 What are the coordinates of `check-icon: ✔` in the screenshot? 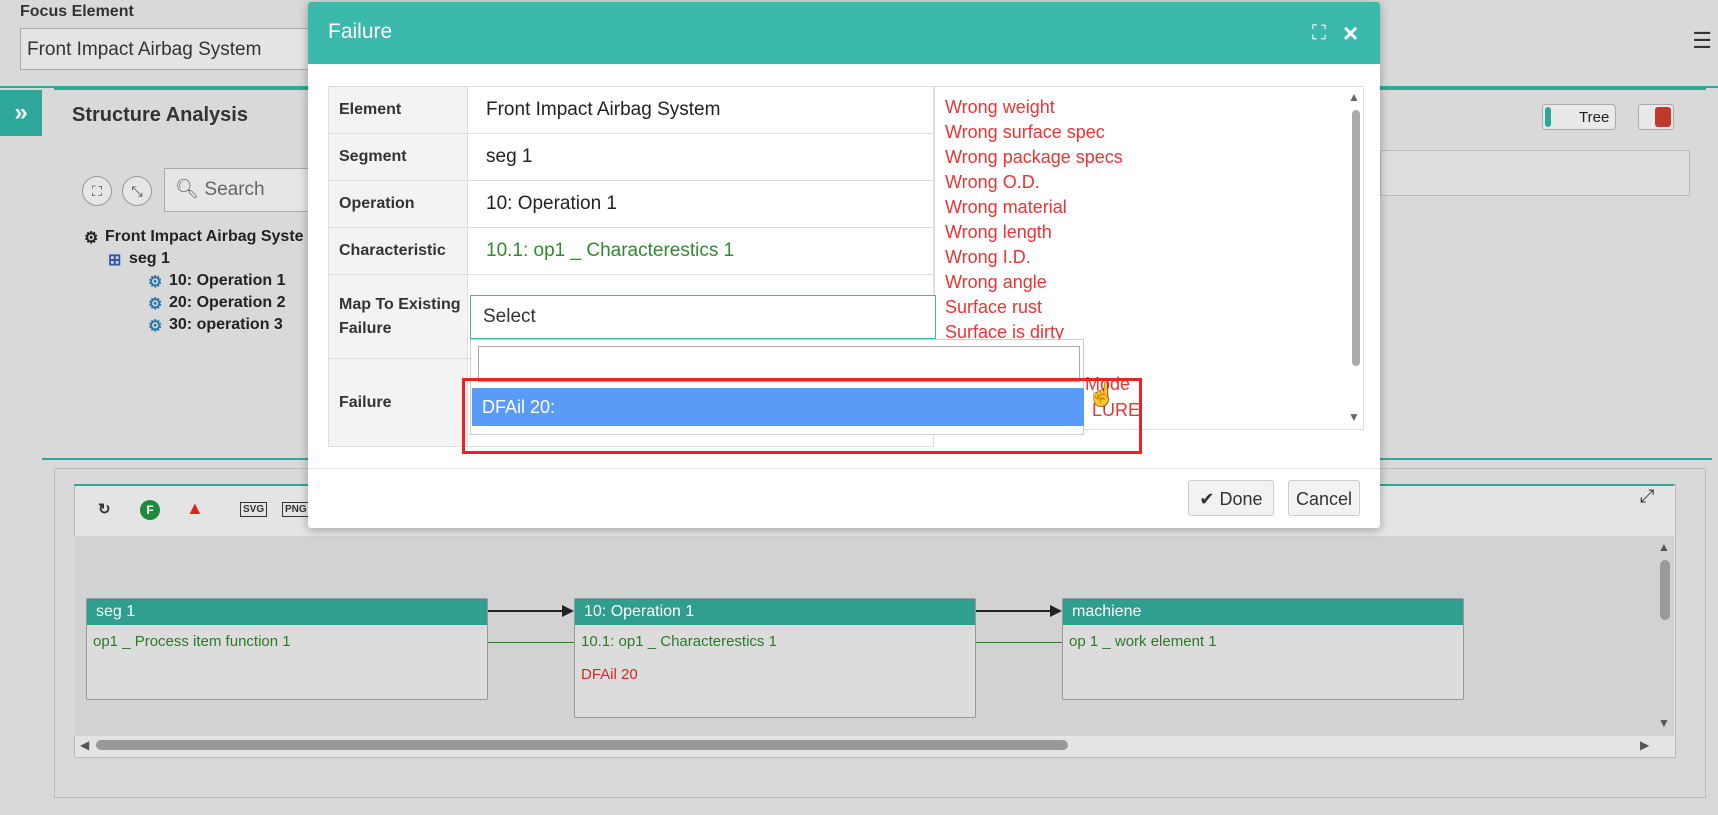 It's located at (1207, 499).